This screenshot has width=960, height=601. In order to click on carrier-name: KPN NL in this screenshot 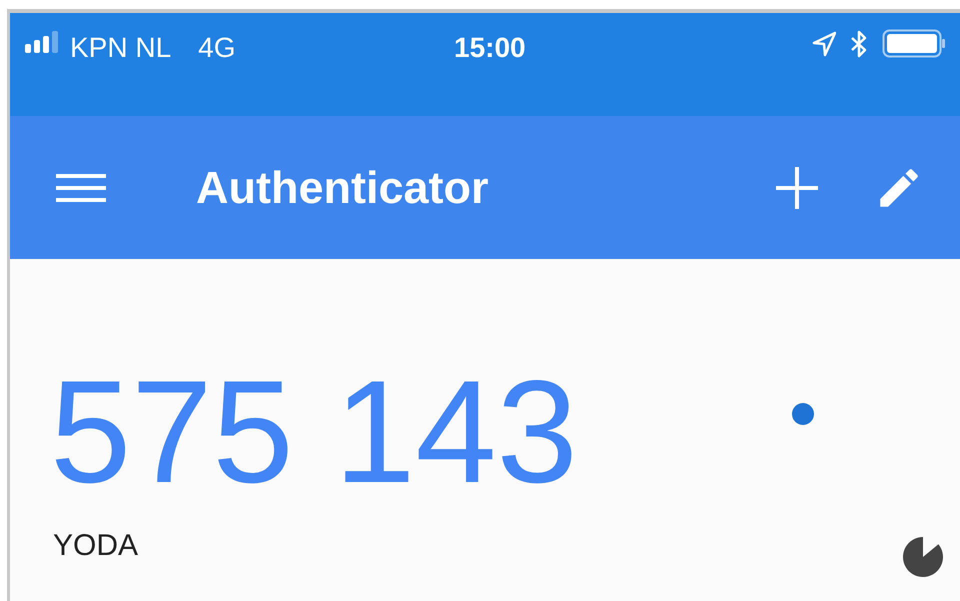, I will do `click(121, 48)`.